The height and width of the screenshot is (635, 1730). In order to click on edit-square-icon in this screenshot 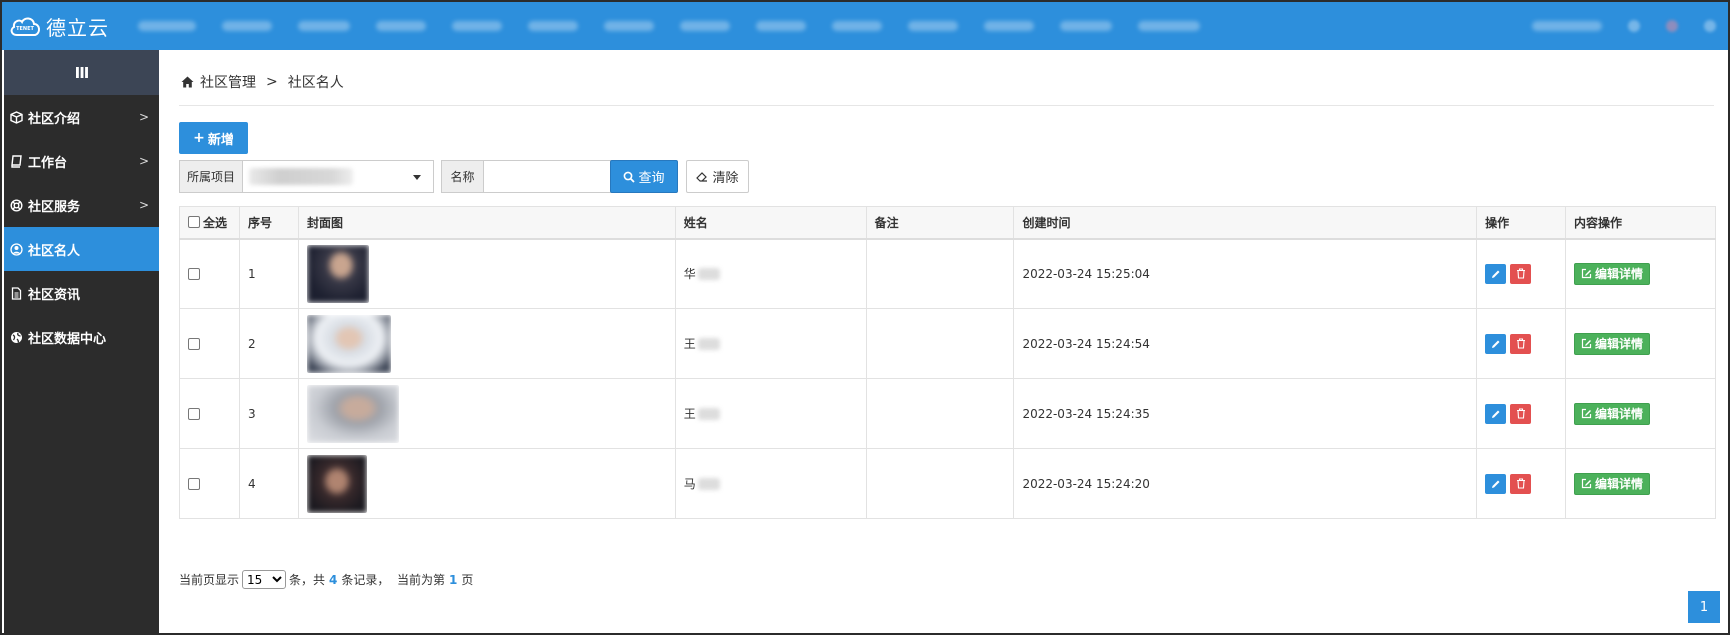, I will do `click(1586, 273)`.